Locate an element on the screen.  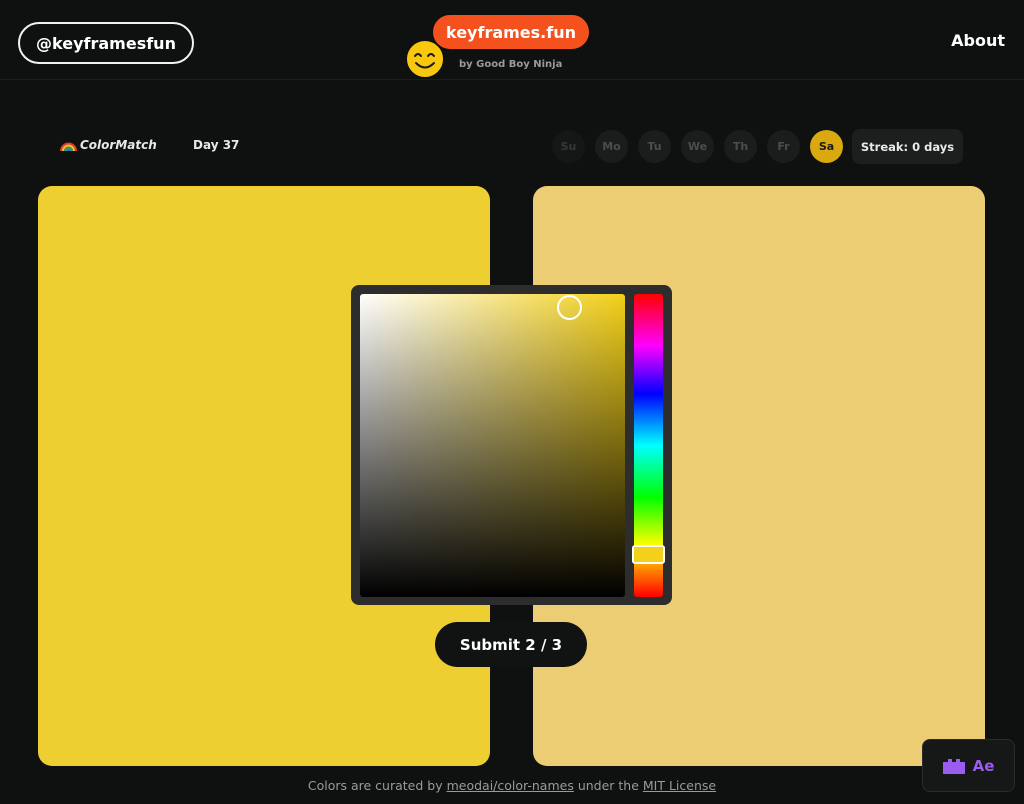
rainbow-icon is located at coordinates (68, 146).